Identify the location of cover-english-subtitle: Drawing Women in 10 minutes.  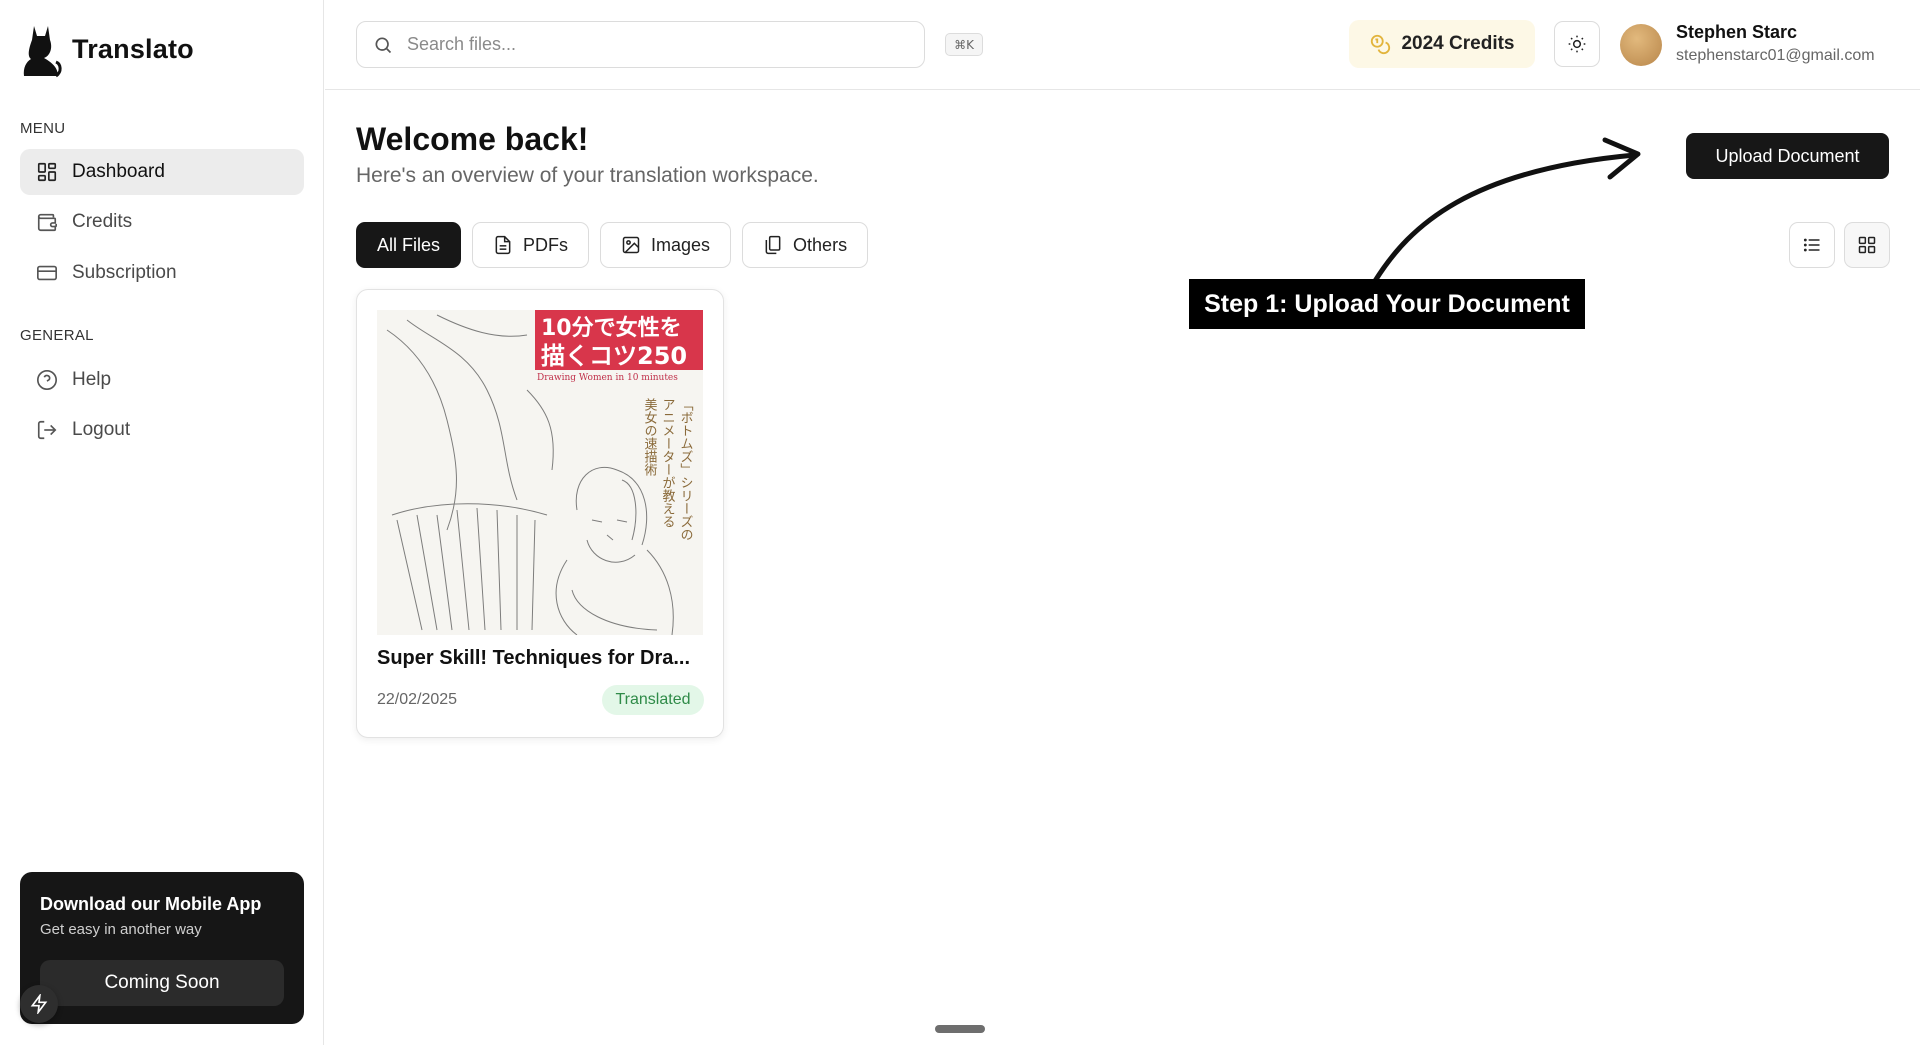
(607, 378).